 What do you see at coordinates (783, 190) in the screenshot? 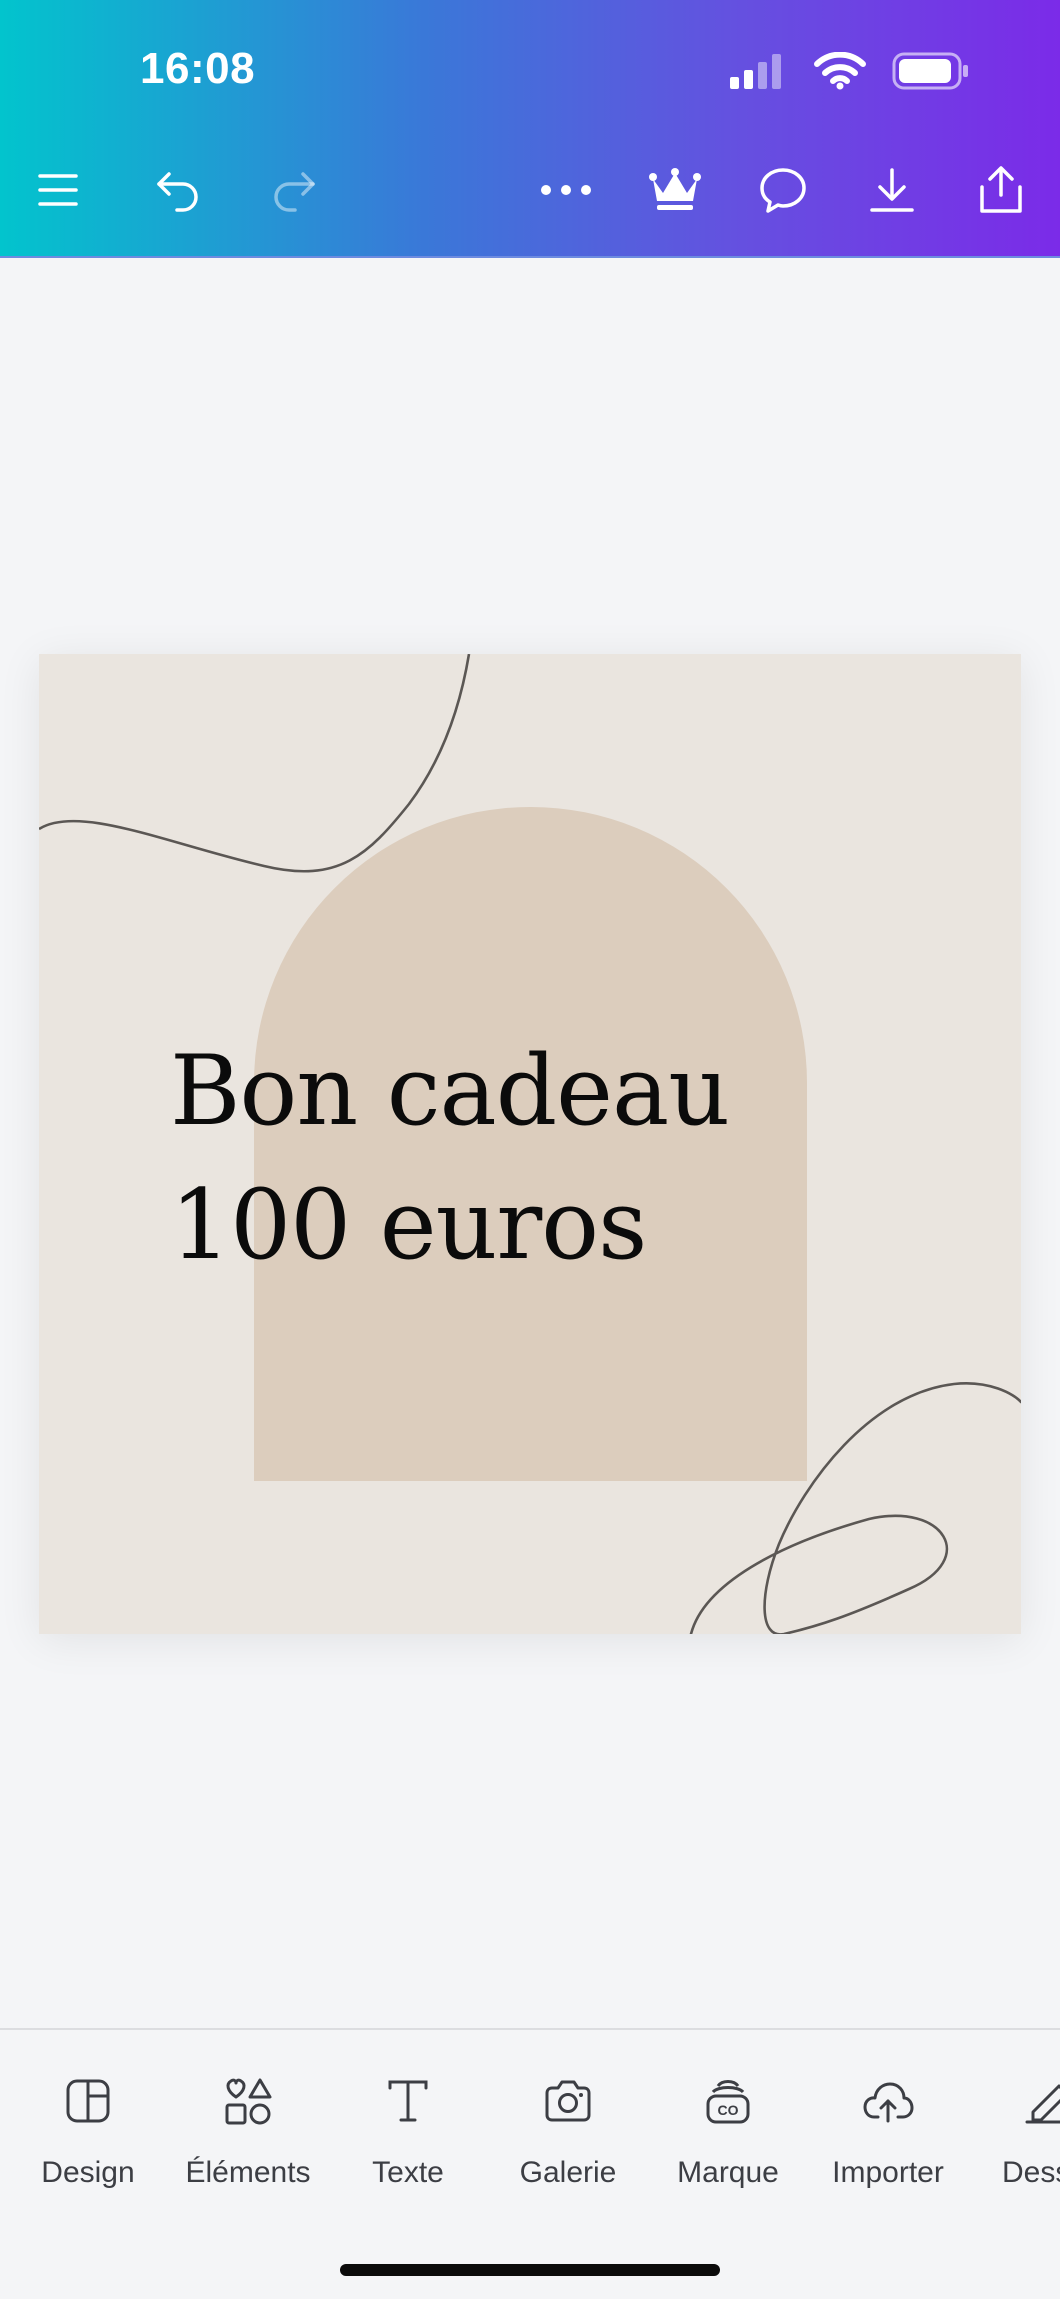
I see `comment-icon` at bounding box center [783, 190].